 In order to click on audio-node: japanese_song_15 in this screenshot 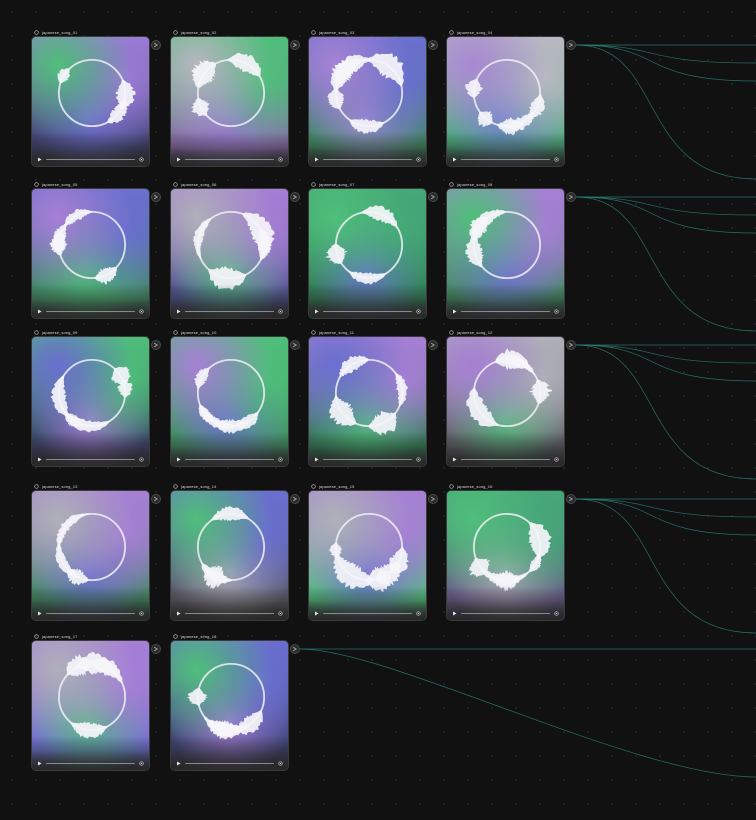, I will do `click(373, 552)`.